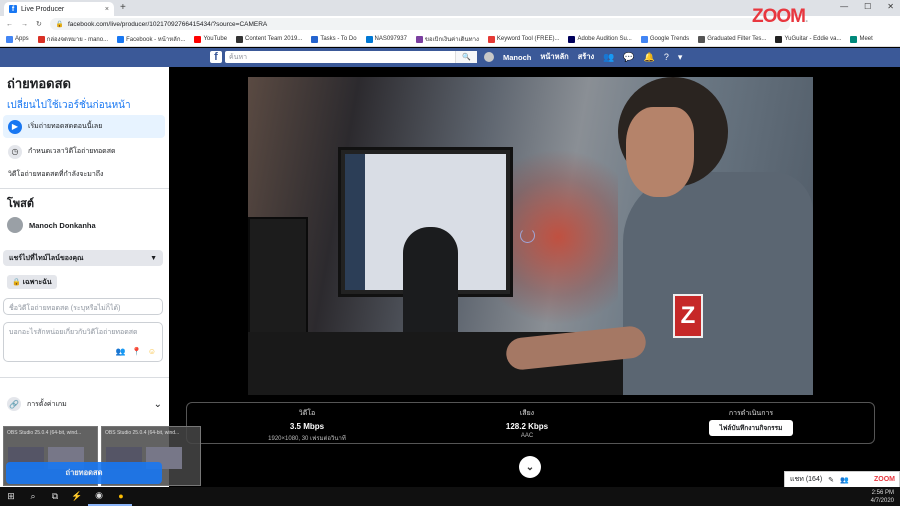  I want to click on task-view-icon: ⧉, so click(55, 496).